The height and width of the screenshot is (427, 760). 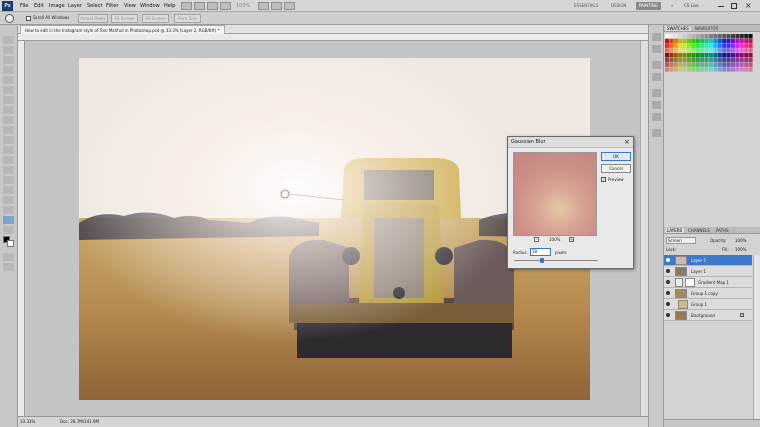 I want to click on maximize-icon, so click(x=734, y=6).